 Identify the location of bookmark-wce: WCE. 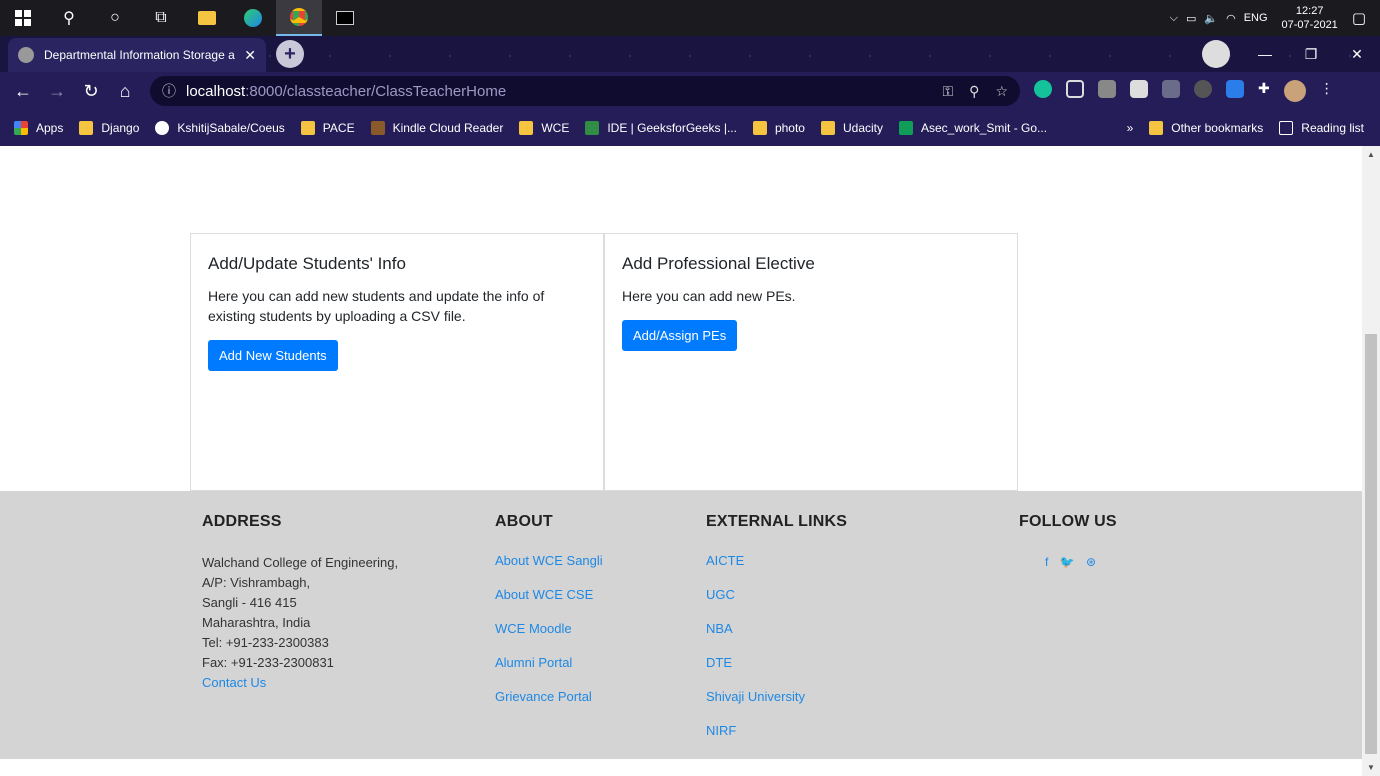
(544, 128).